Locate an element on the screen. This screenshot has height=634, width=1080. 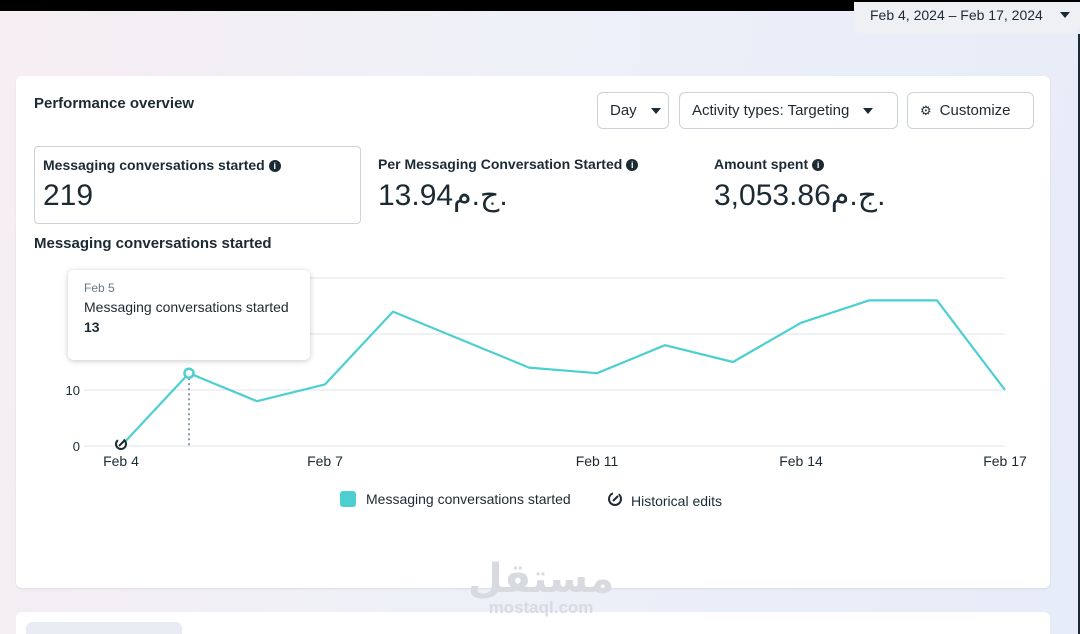
chevron-down-icon is located at coordinates (1065, 15).